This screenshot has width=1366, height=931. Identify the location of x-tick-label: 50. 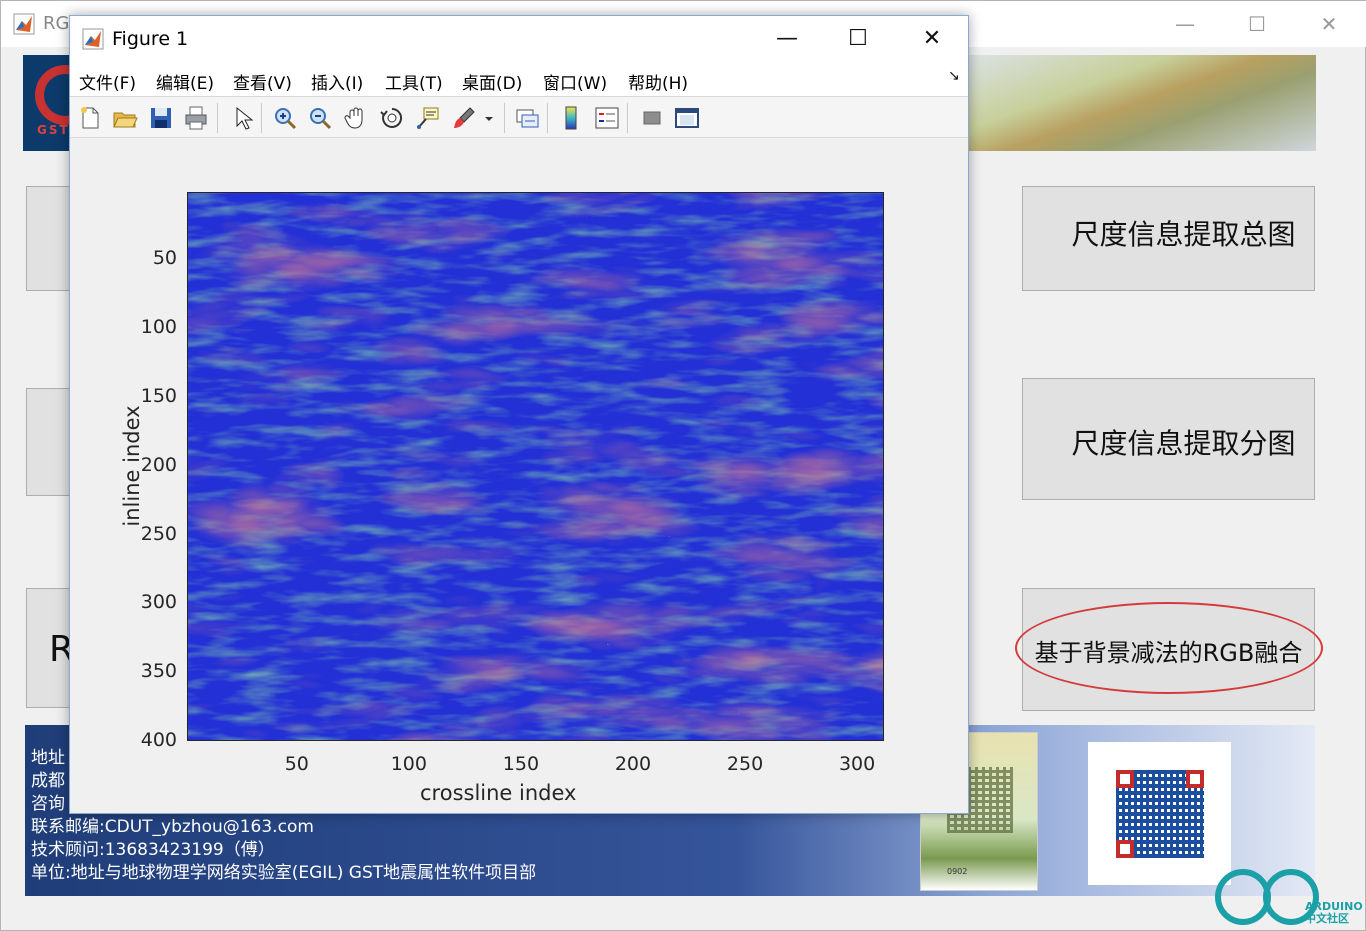
(296, 764).